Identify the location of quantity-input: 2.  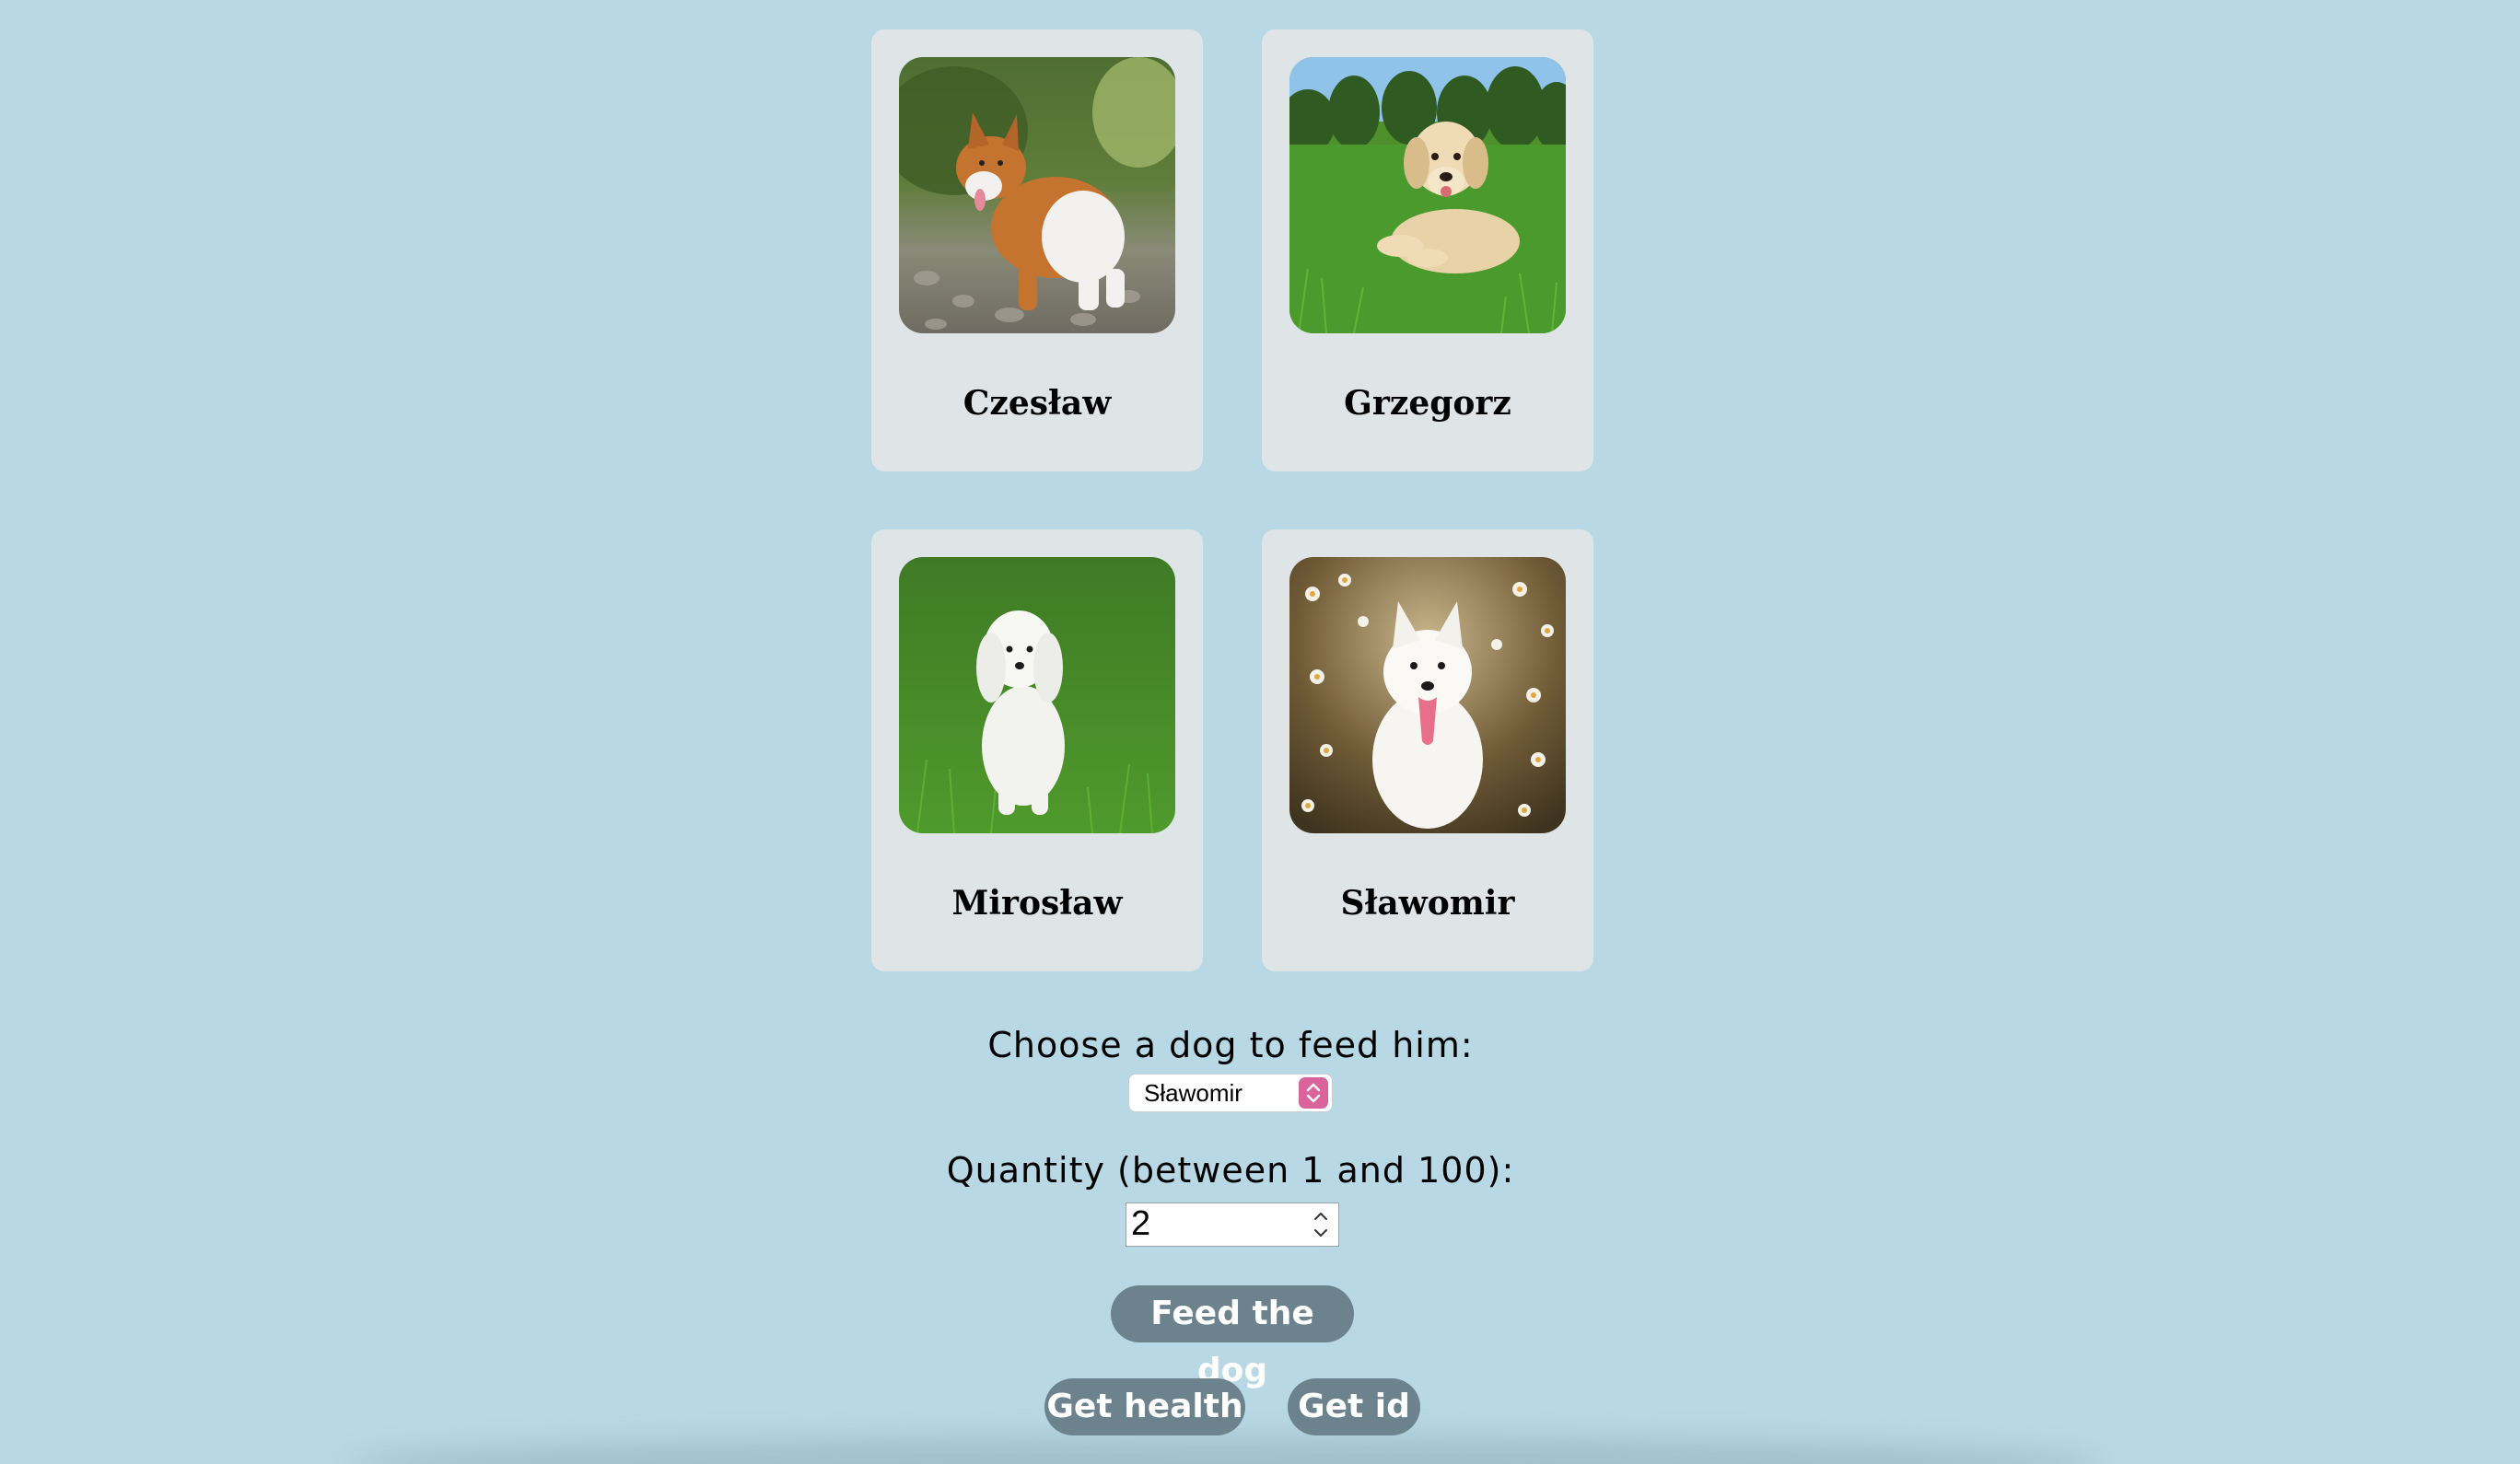
(1232, 1225).